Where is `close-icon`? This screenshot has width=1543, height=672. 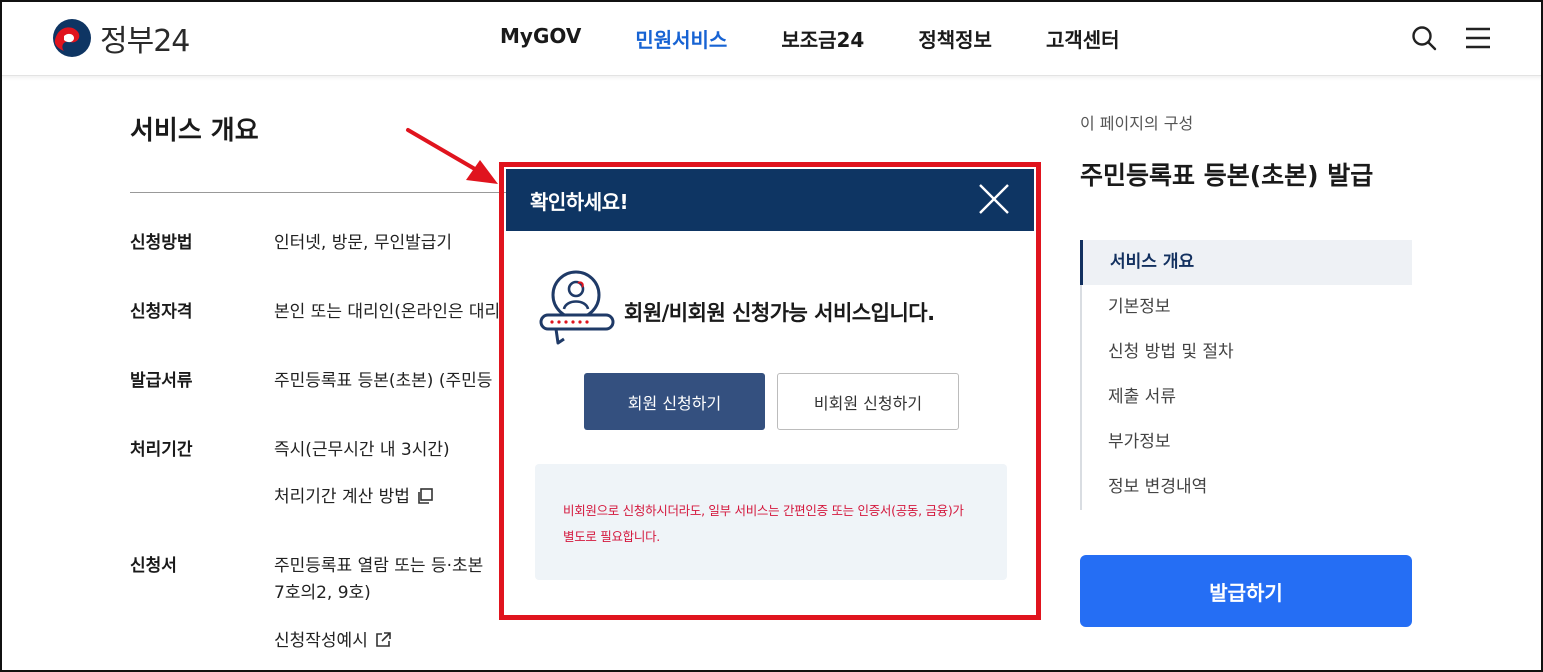
close-icon is located at coordinates (994, 199).